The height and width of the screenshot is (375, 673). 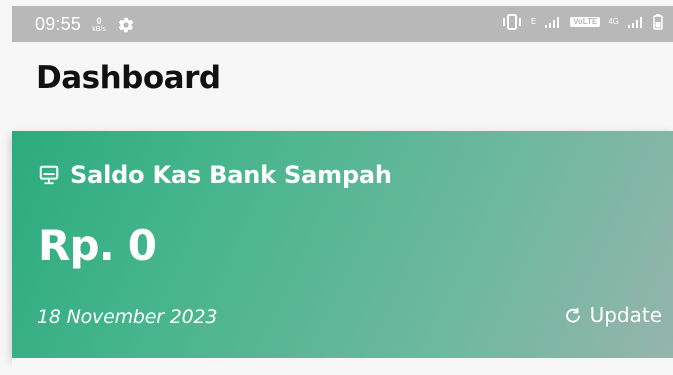 What do you see at coordinates (58, 24) in the screenshot?
I see `status-time: 09:55` at bounding box center [58, 24].